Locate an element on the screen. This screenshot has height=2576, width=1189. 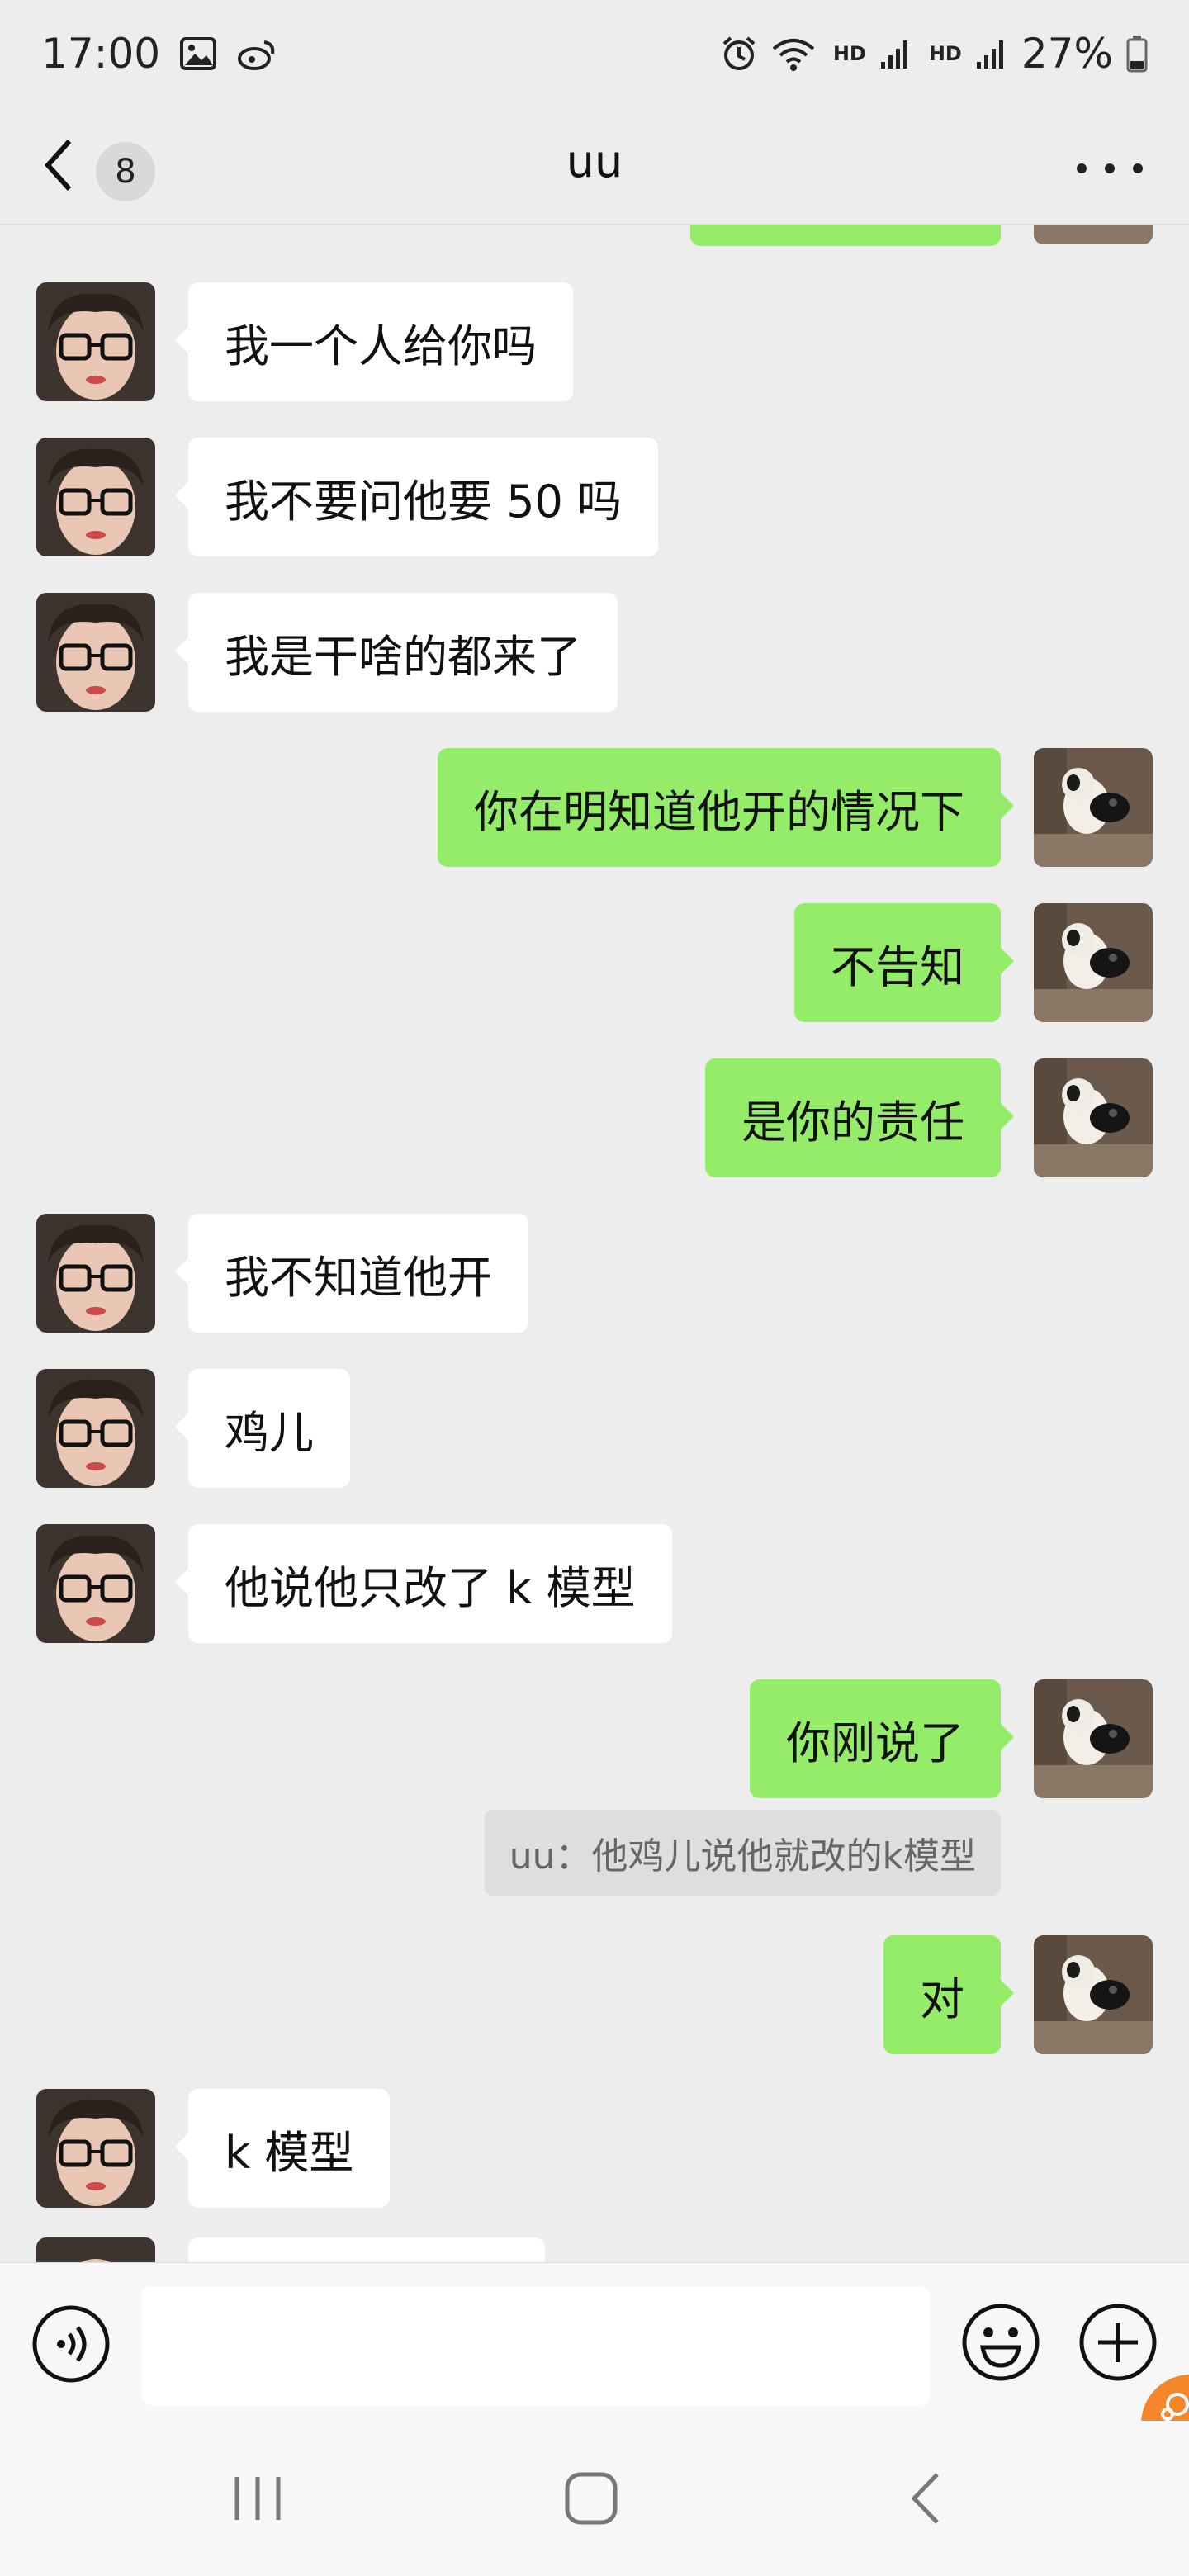
system-nav-bar is located at coordinates (594, 2498).